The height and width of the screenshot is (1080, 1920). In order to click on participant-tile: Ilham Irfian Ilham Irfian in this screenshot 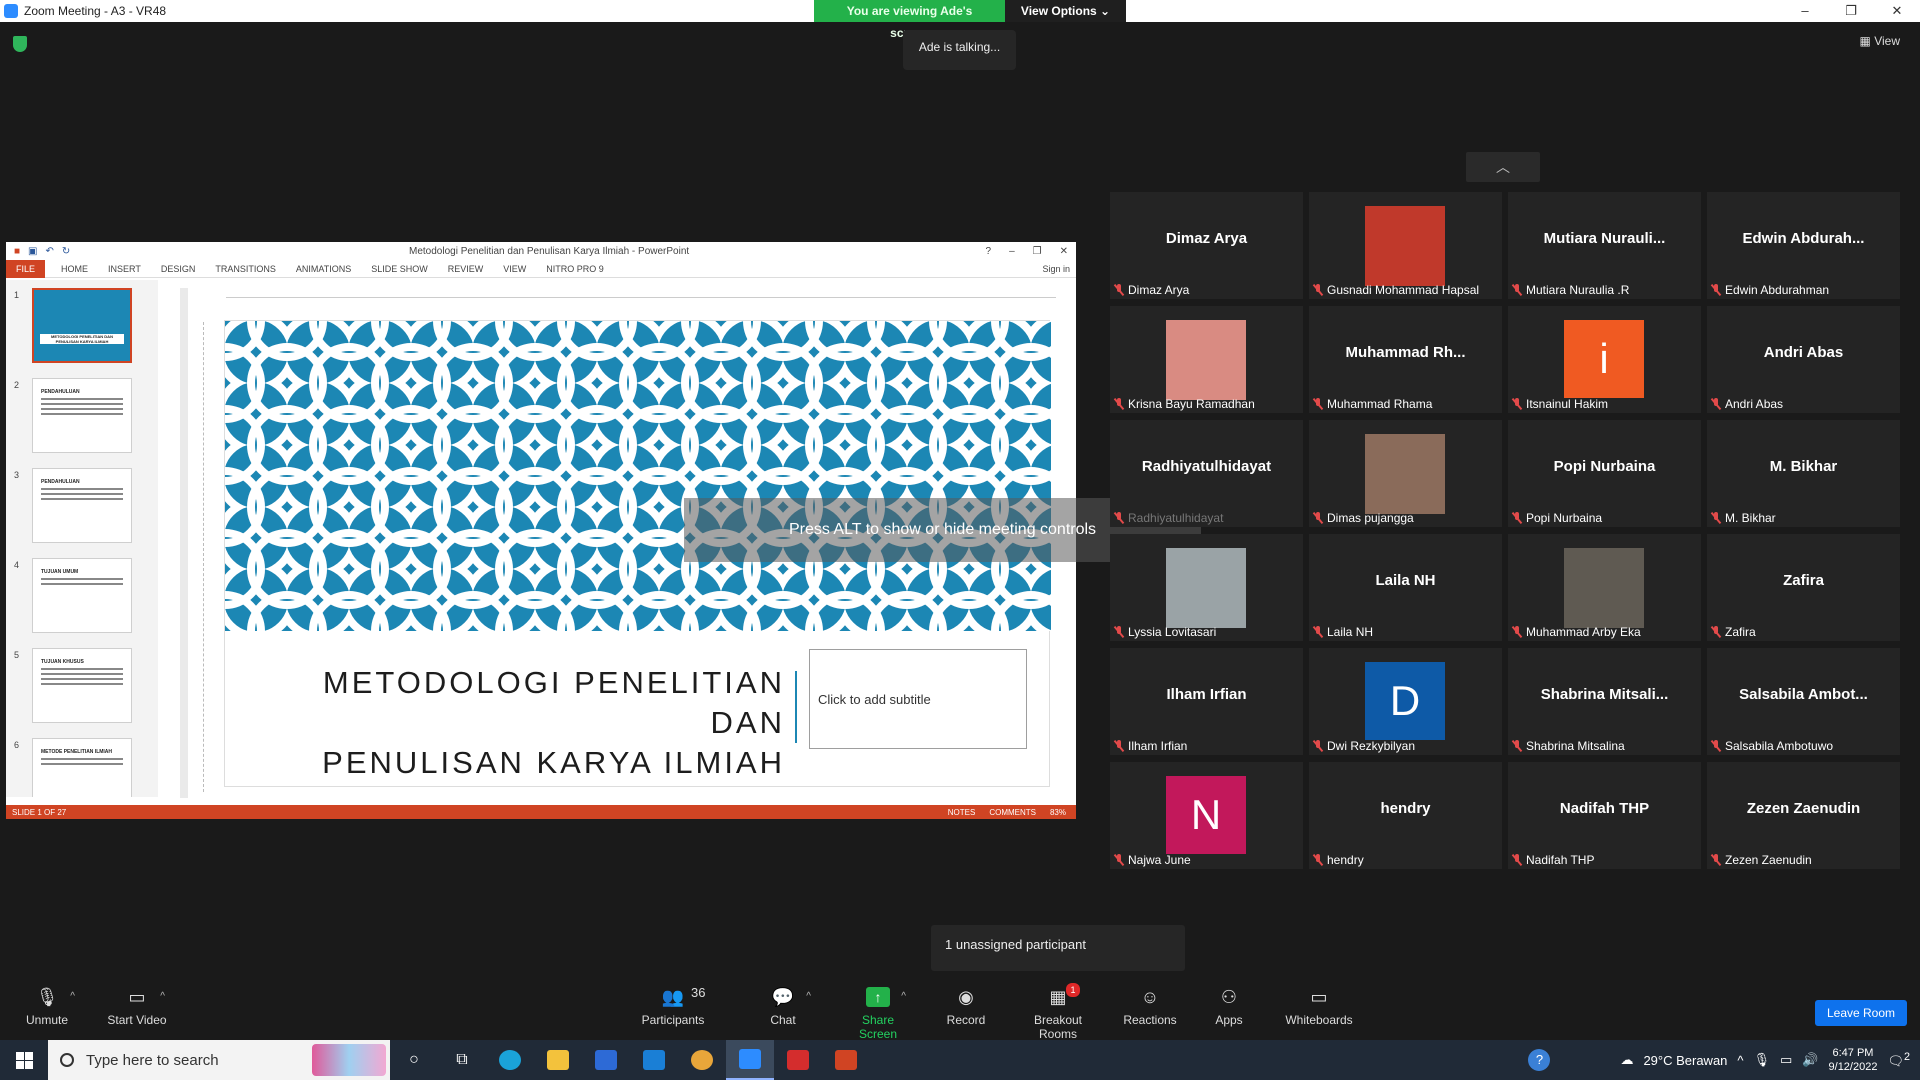, I will do `click(1206, 701)`.